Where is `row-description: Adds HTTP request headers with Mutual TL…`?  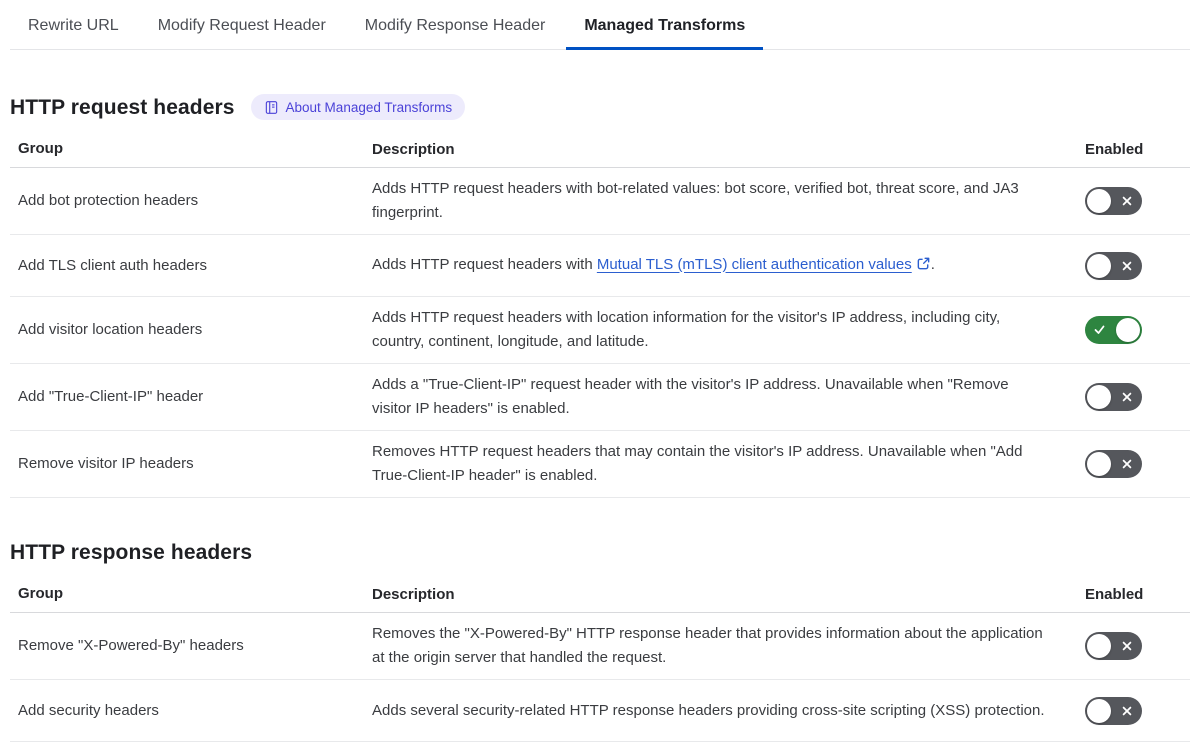
row-description: Adds HTTP request headers with Mutual TL… is located at coordinates (719, 266).